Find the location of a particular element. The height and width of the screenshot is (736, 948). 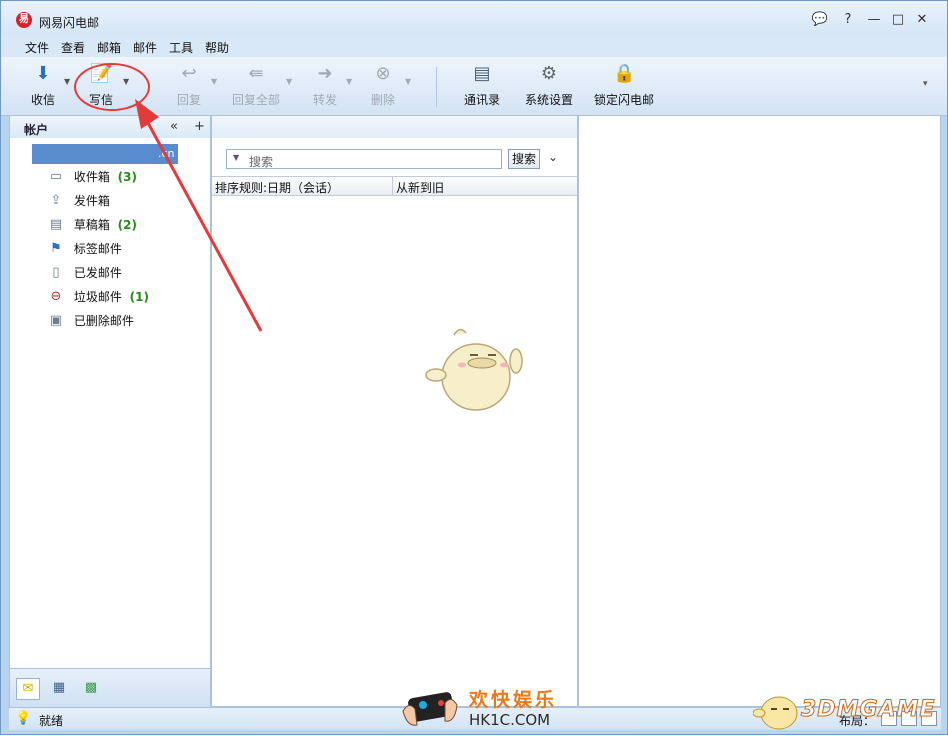

reply-button: ↩ 回复 is located at coordinates (189, 87).